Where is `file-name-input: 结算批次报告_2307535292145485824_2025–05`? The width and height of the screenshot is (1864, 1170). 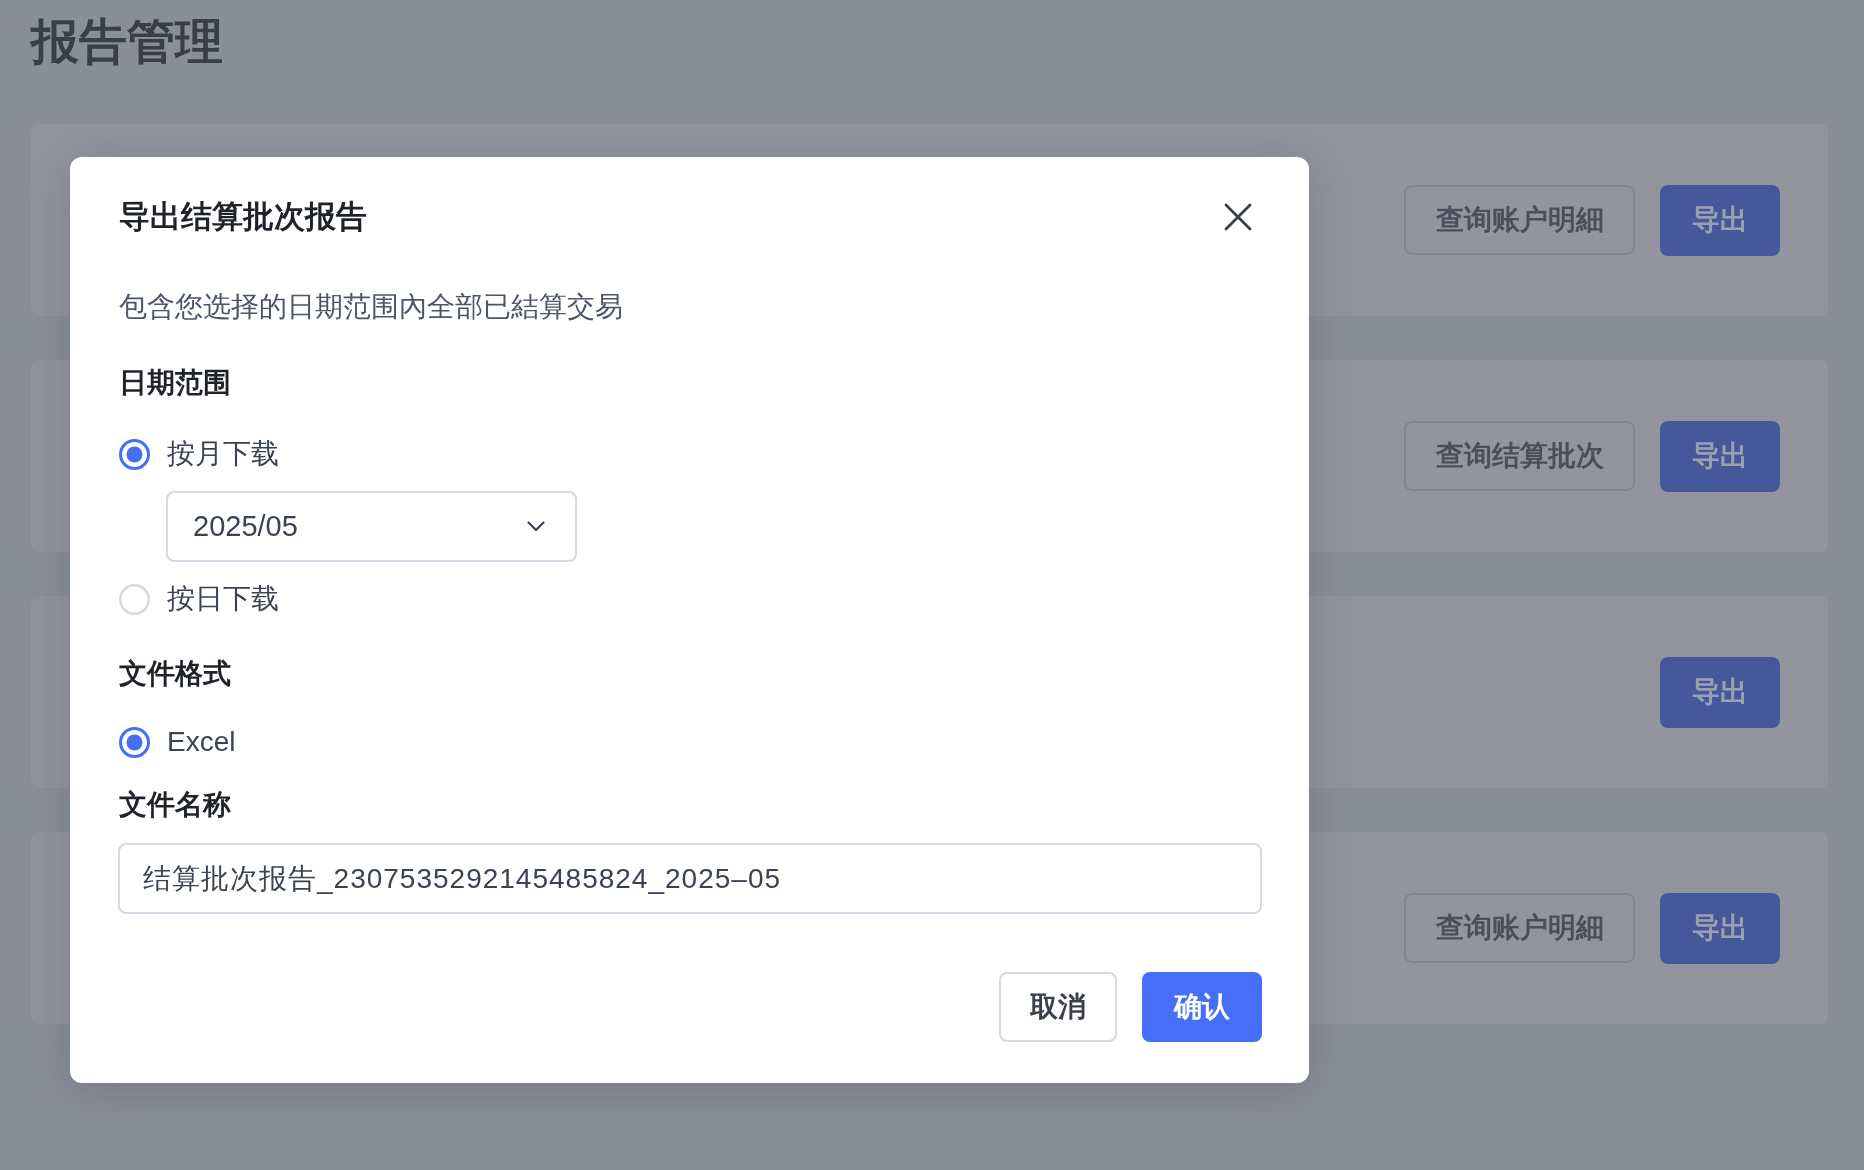 file-name-input: 结算批次报告_2307535292145485824_2025–05 is located at coordinates (690, 878).